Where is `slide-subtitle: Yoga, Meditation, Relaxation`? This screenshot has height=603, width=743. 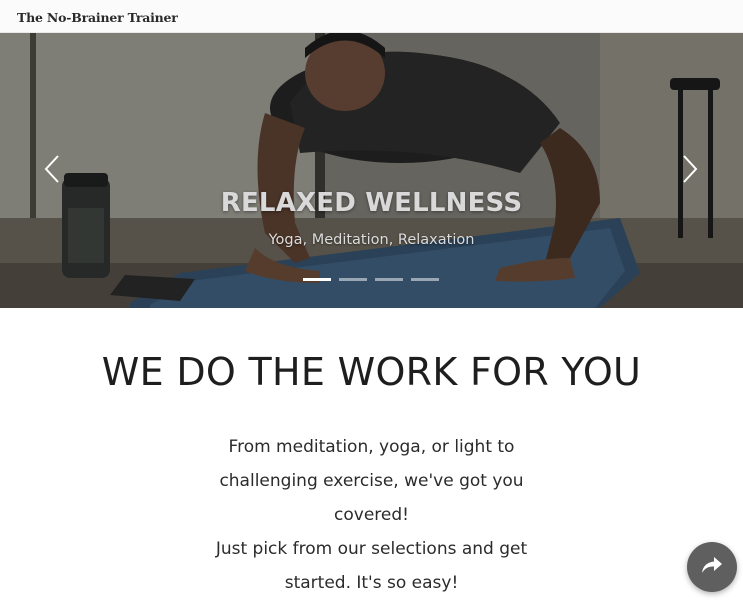 slide-subtitle: Yoga, Meditation, Relaxation is located at coordinates (371, 240).